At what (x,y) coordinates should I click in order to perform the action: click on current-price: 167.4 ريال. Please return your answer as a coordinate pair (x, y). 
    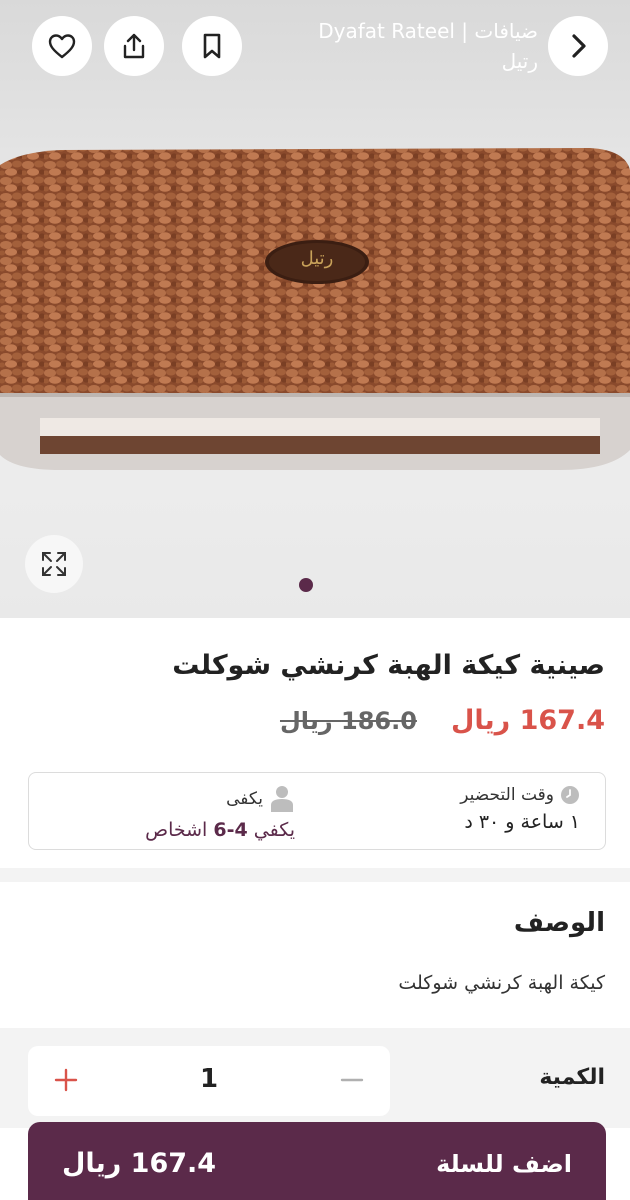
    Looking at the image, I should click on (527, 720).